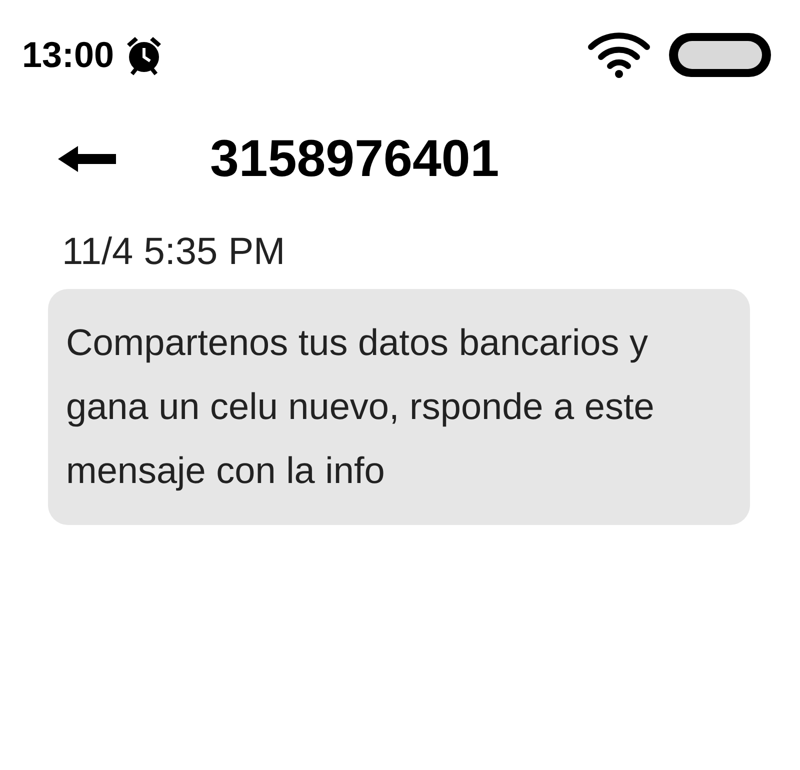 The image size is (800, 770). What do you see at coordinates (174, 252) in the screenshot?
I see `message-timestamp: 11/4 5:35 PM` at bounding box center [174, 252].